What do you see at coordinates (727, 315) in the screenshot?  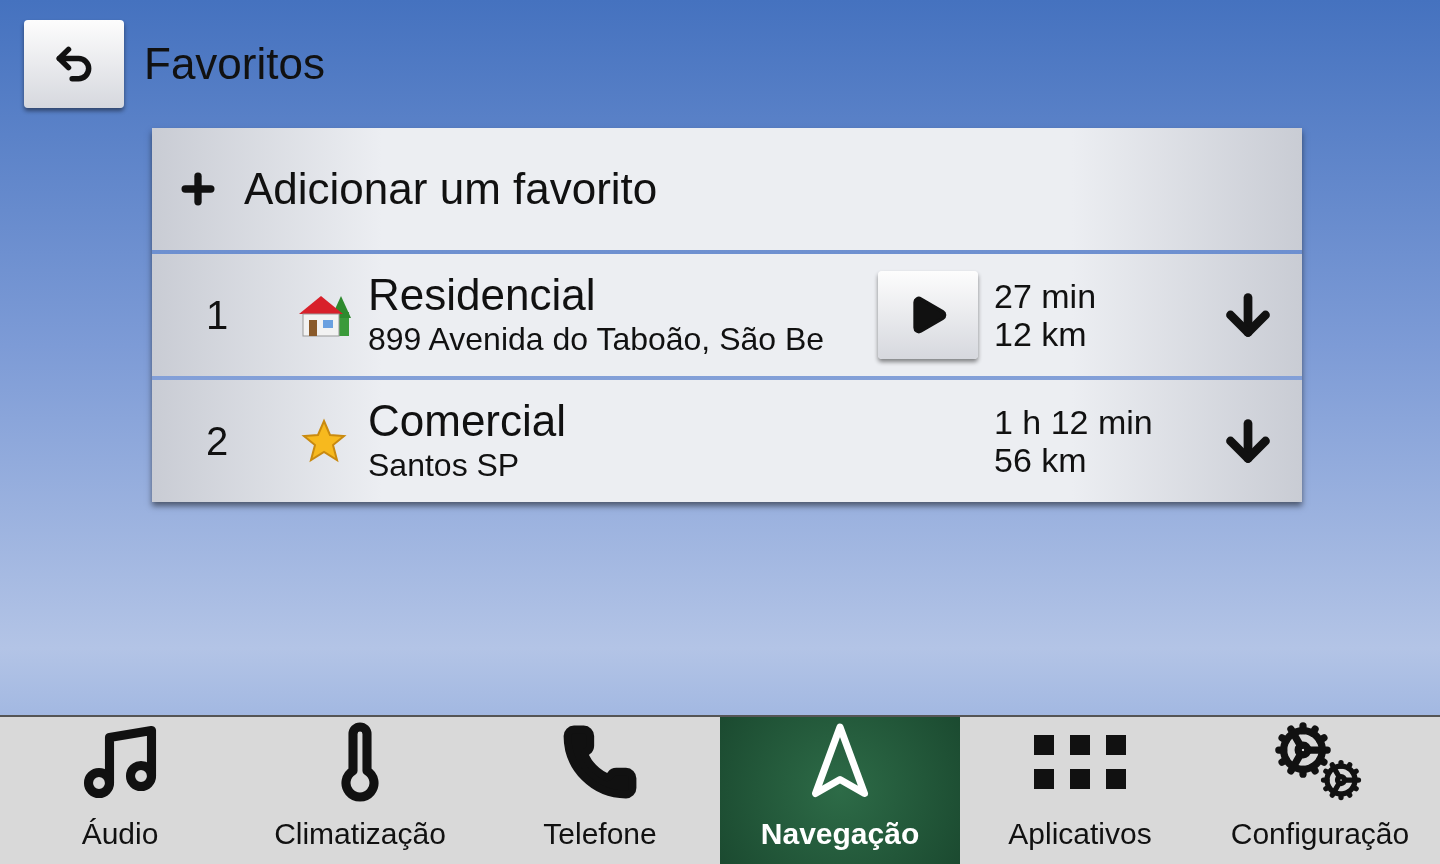 I see `favorite-row: 1 Residencial 899 Avenida do Taboão, São Be 27 min 12 km` at bounding box center [727, 315].